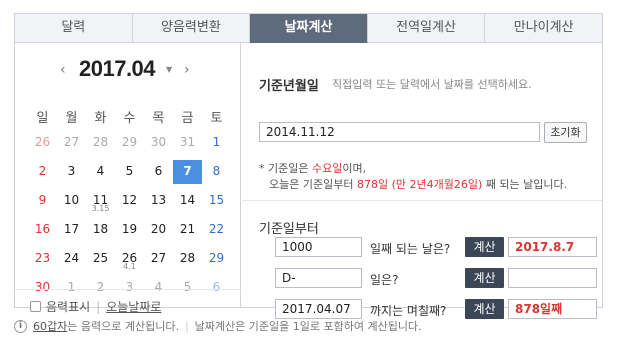  What do you see at coordinates (525, 184) in the screenshot?
I see `note-text: 째 되는 날입니다.` at bounding box center [525, 184].